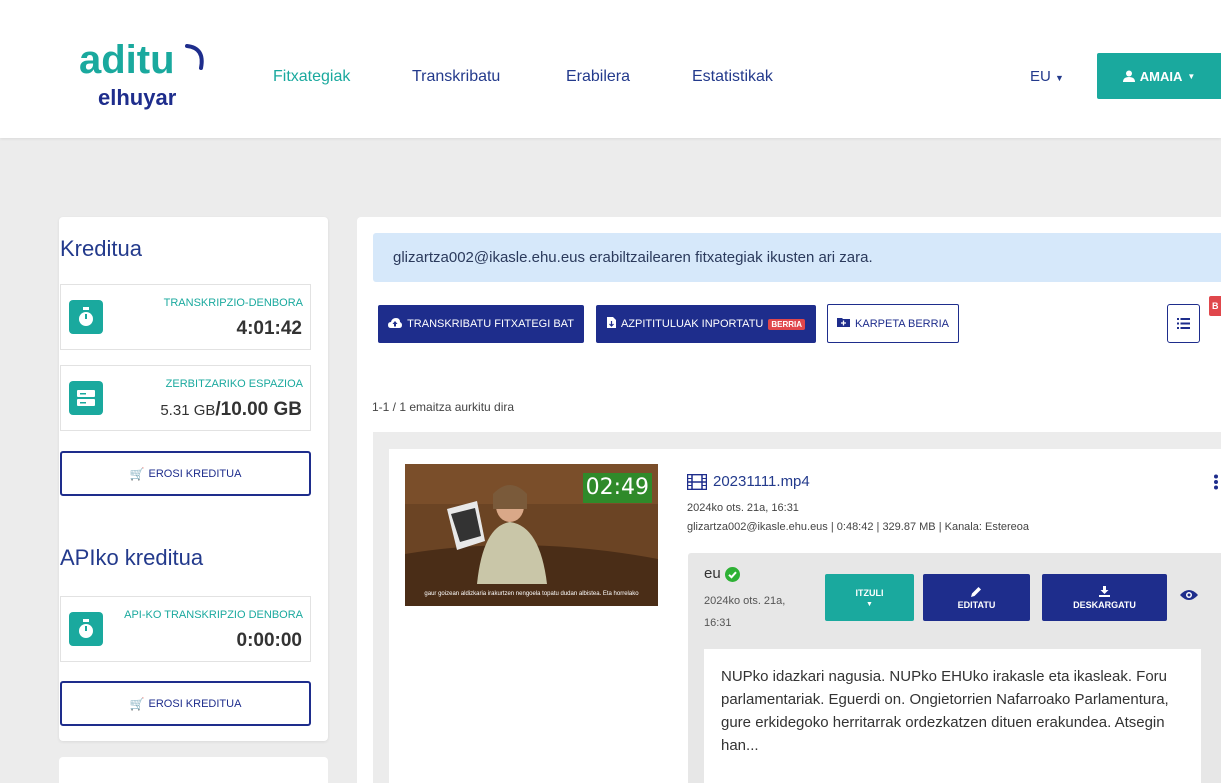  I want to click on api-time-box: API-KO TRANSKRIPZIO DENBORA 0:00:00, so click(185, 629).